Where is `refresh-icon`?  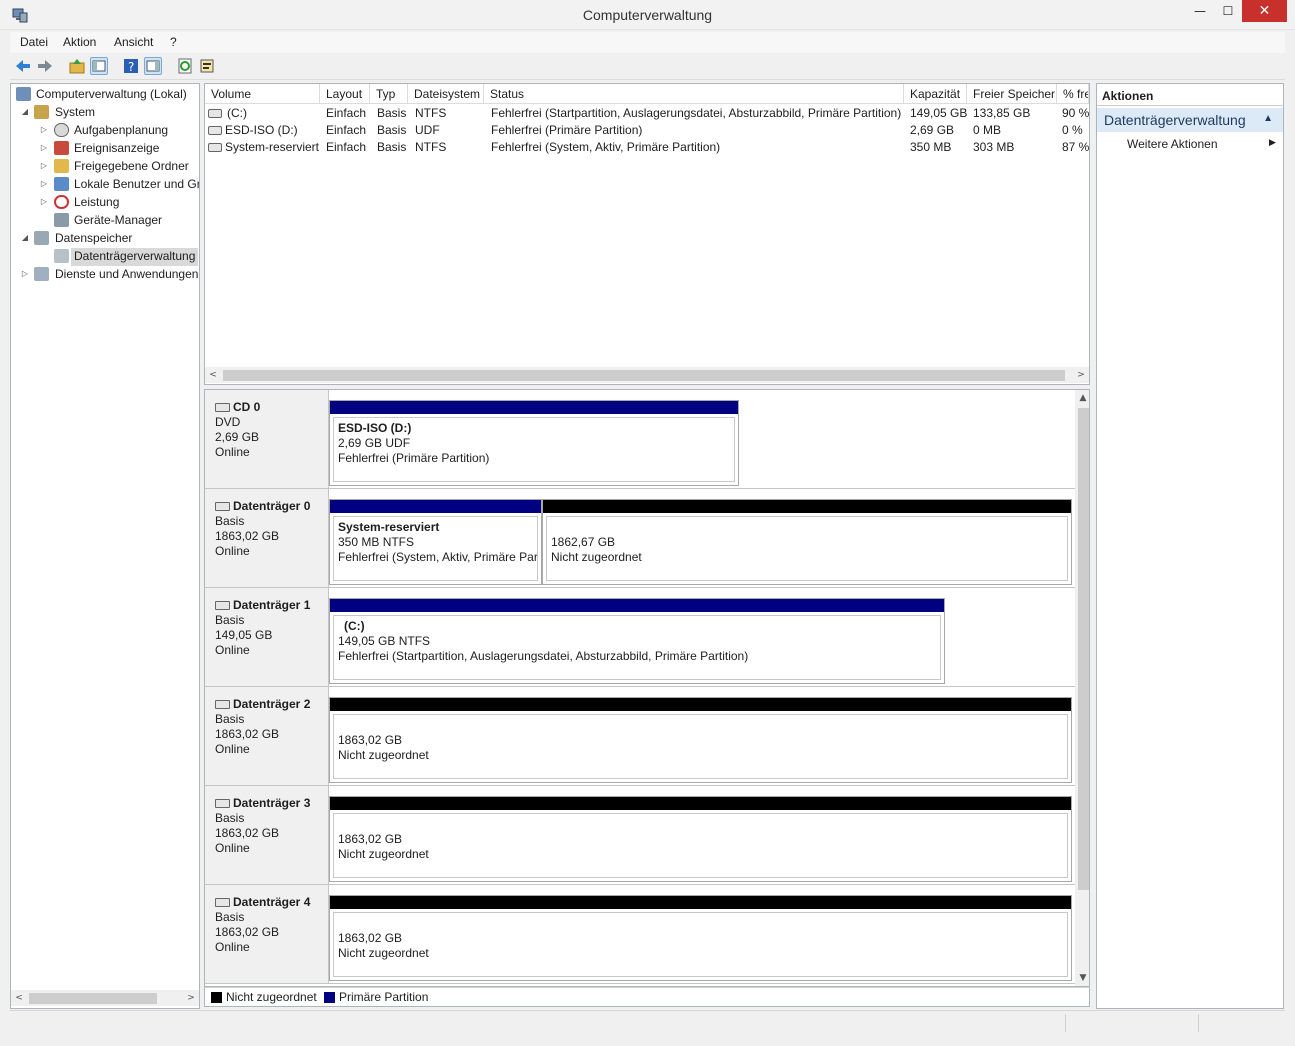
refresh-icon is located at coordinates (185, 66).